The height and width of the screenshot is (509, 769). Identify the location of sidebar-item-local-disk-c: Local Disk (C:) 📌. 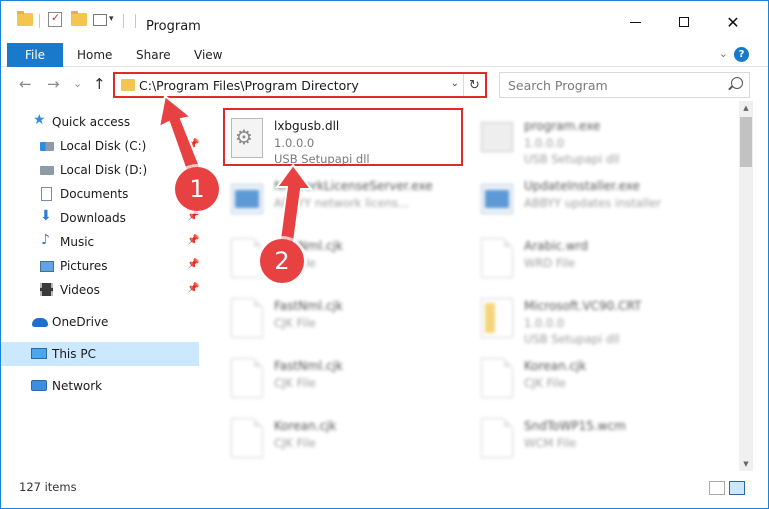
(100, 146).